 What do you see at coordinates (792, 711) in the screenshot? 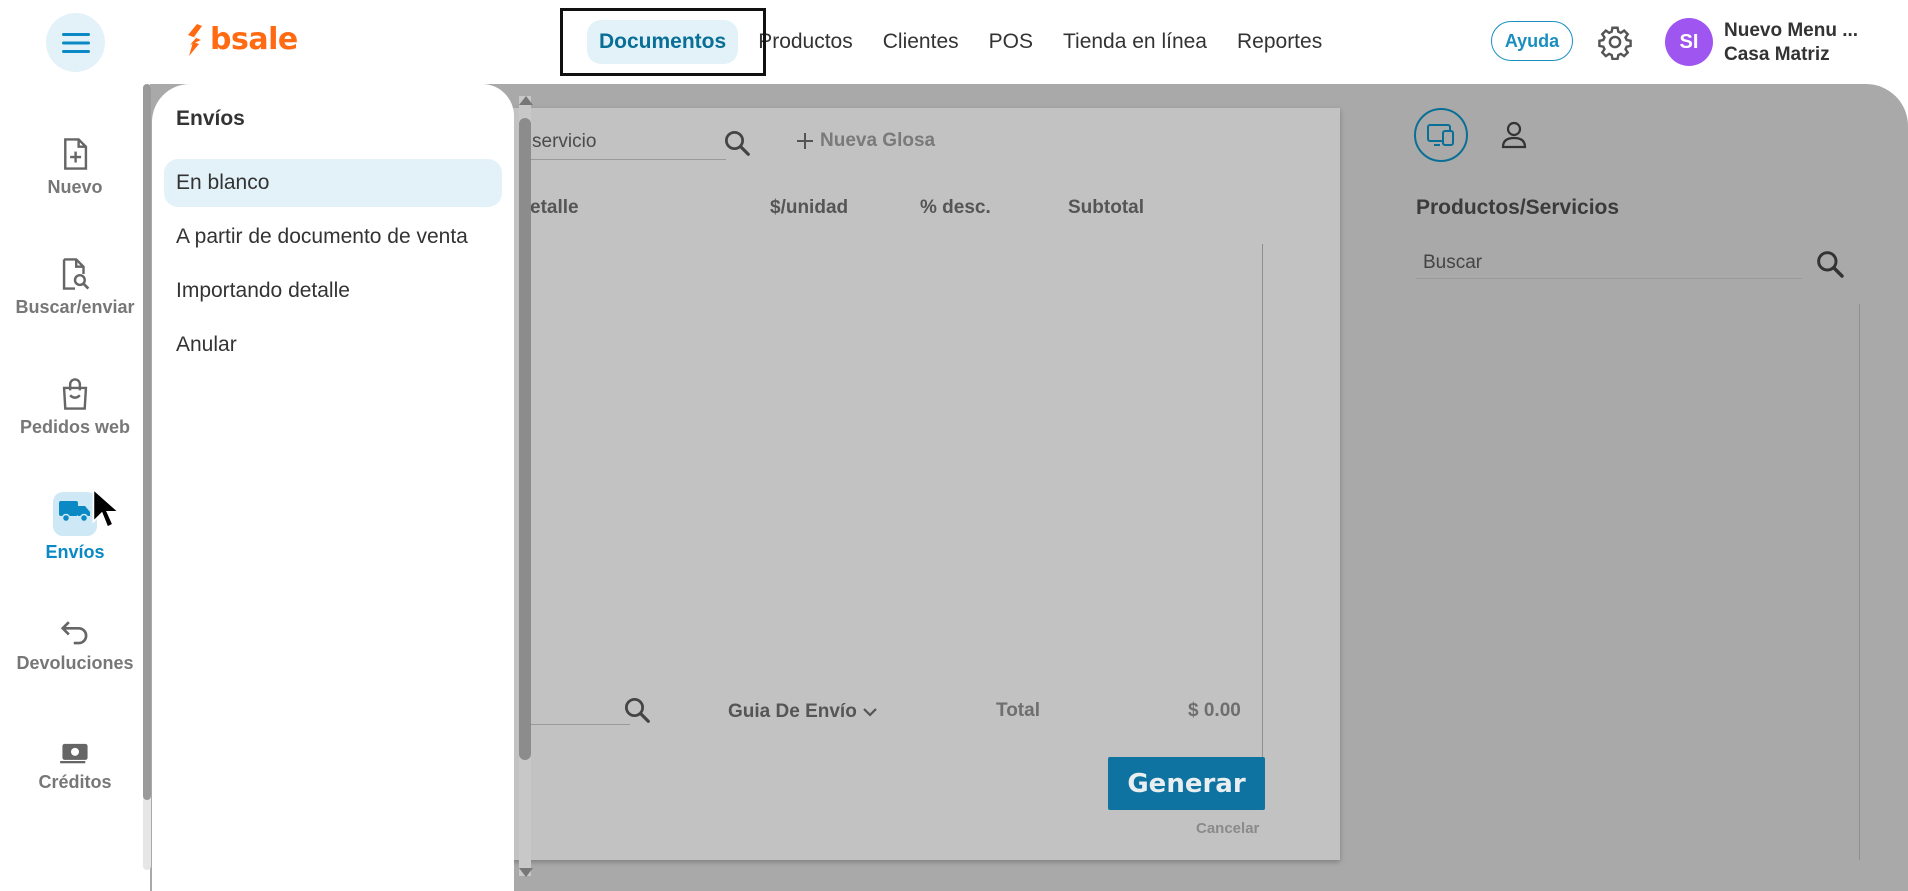
I see `document-type-value: Guia De Envío` at bounding box center [792, 711].